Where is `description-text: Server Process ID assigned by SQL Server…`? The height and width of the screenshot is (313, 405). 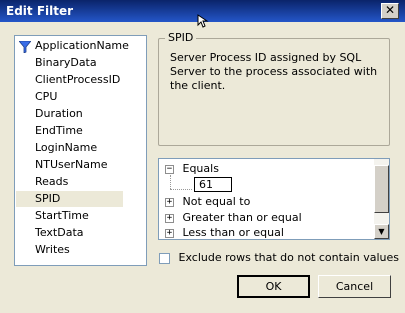
description-text: Server Process ID assigned by SQL Server… is located at coordinates (274, 71).